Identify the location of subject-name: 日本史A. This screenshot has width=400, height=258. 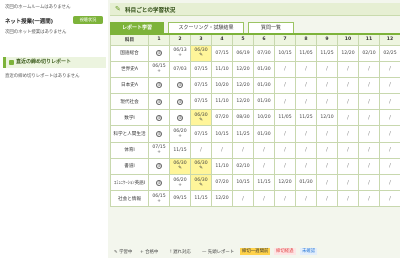
(129, 85).